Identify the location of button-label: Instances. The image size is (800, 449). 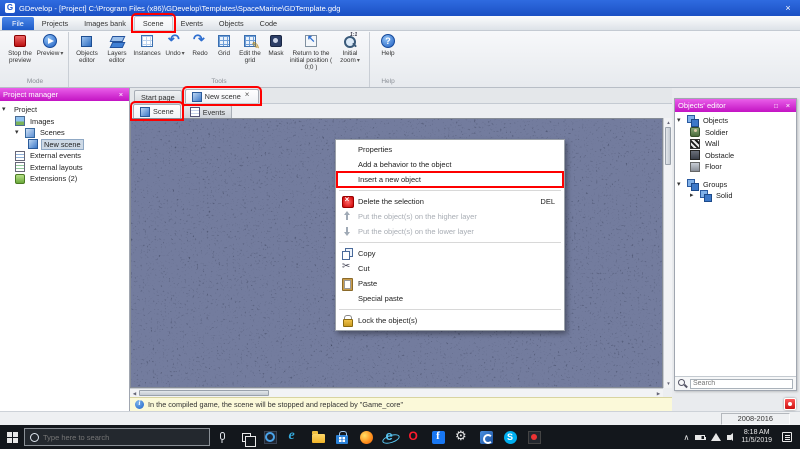
(147, 53).